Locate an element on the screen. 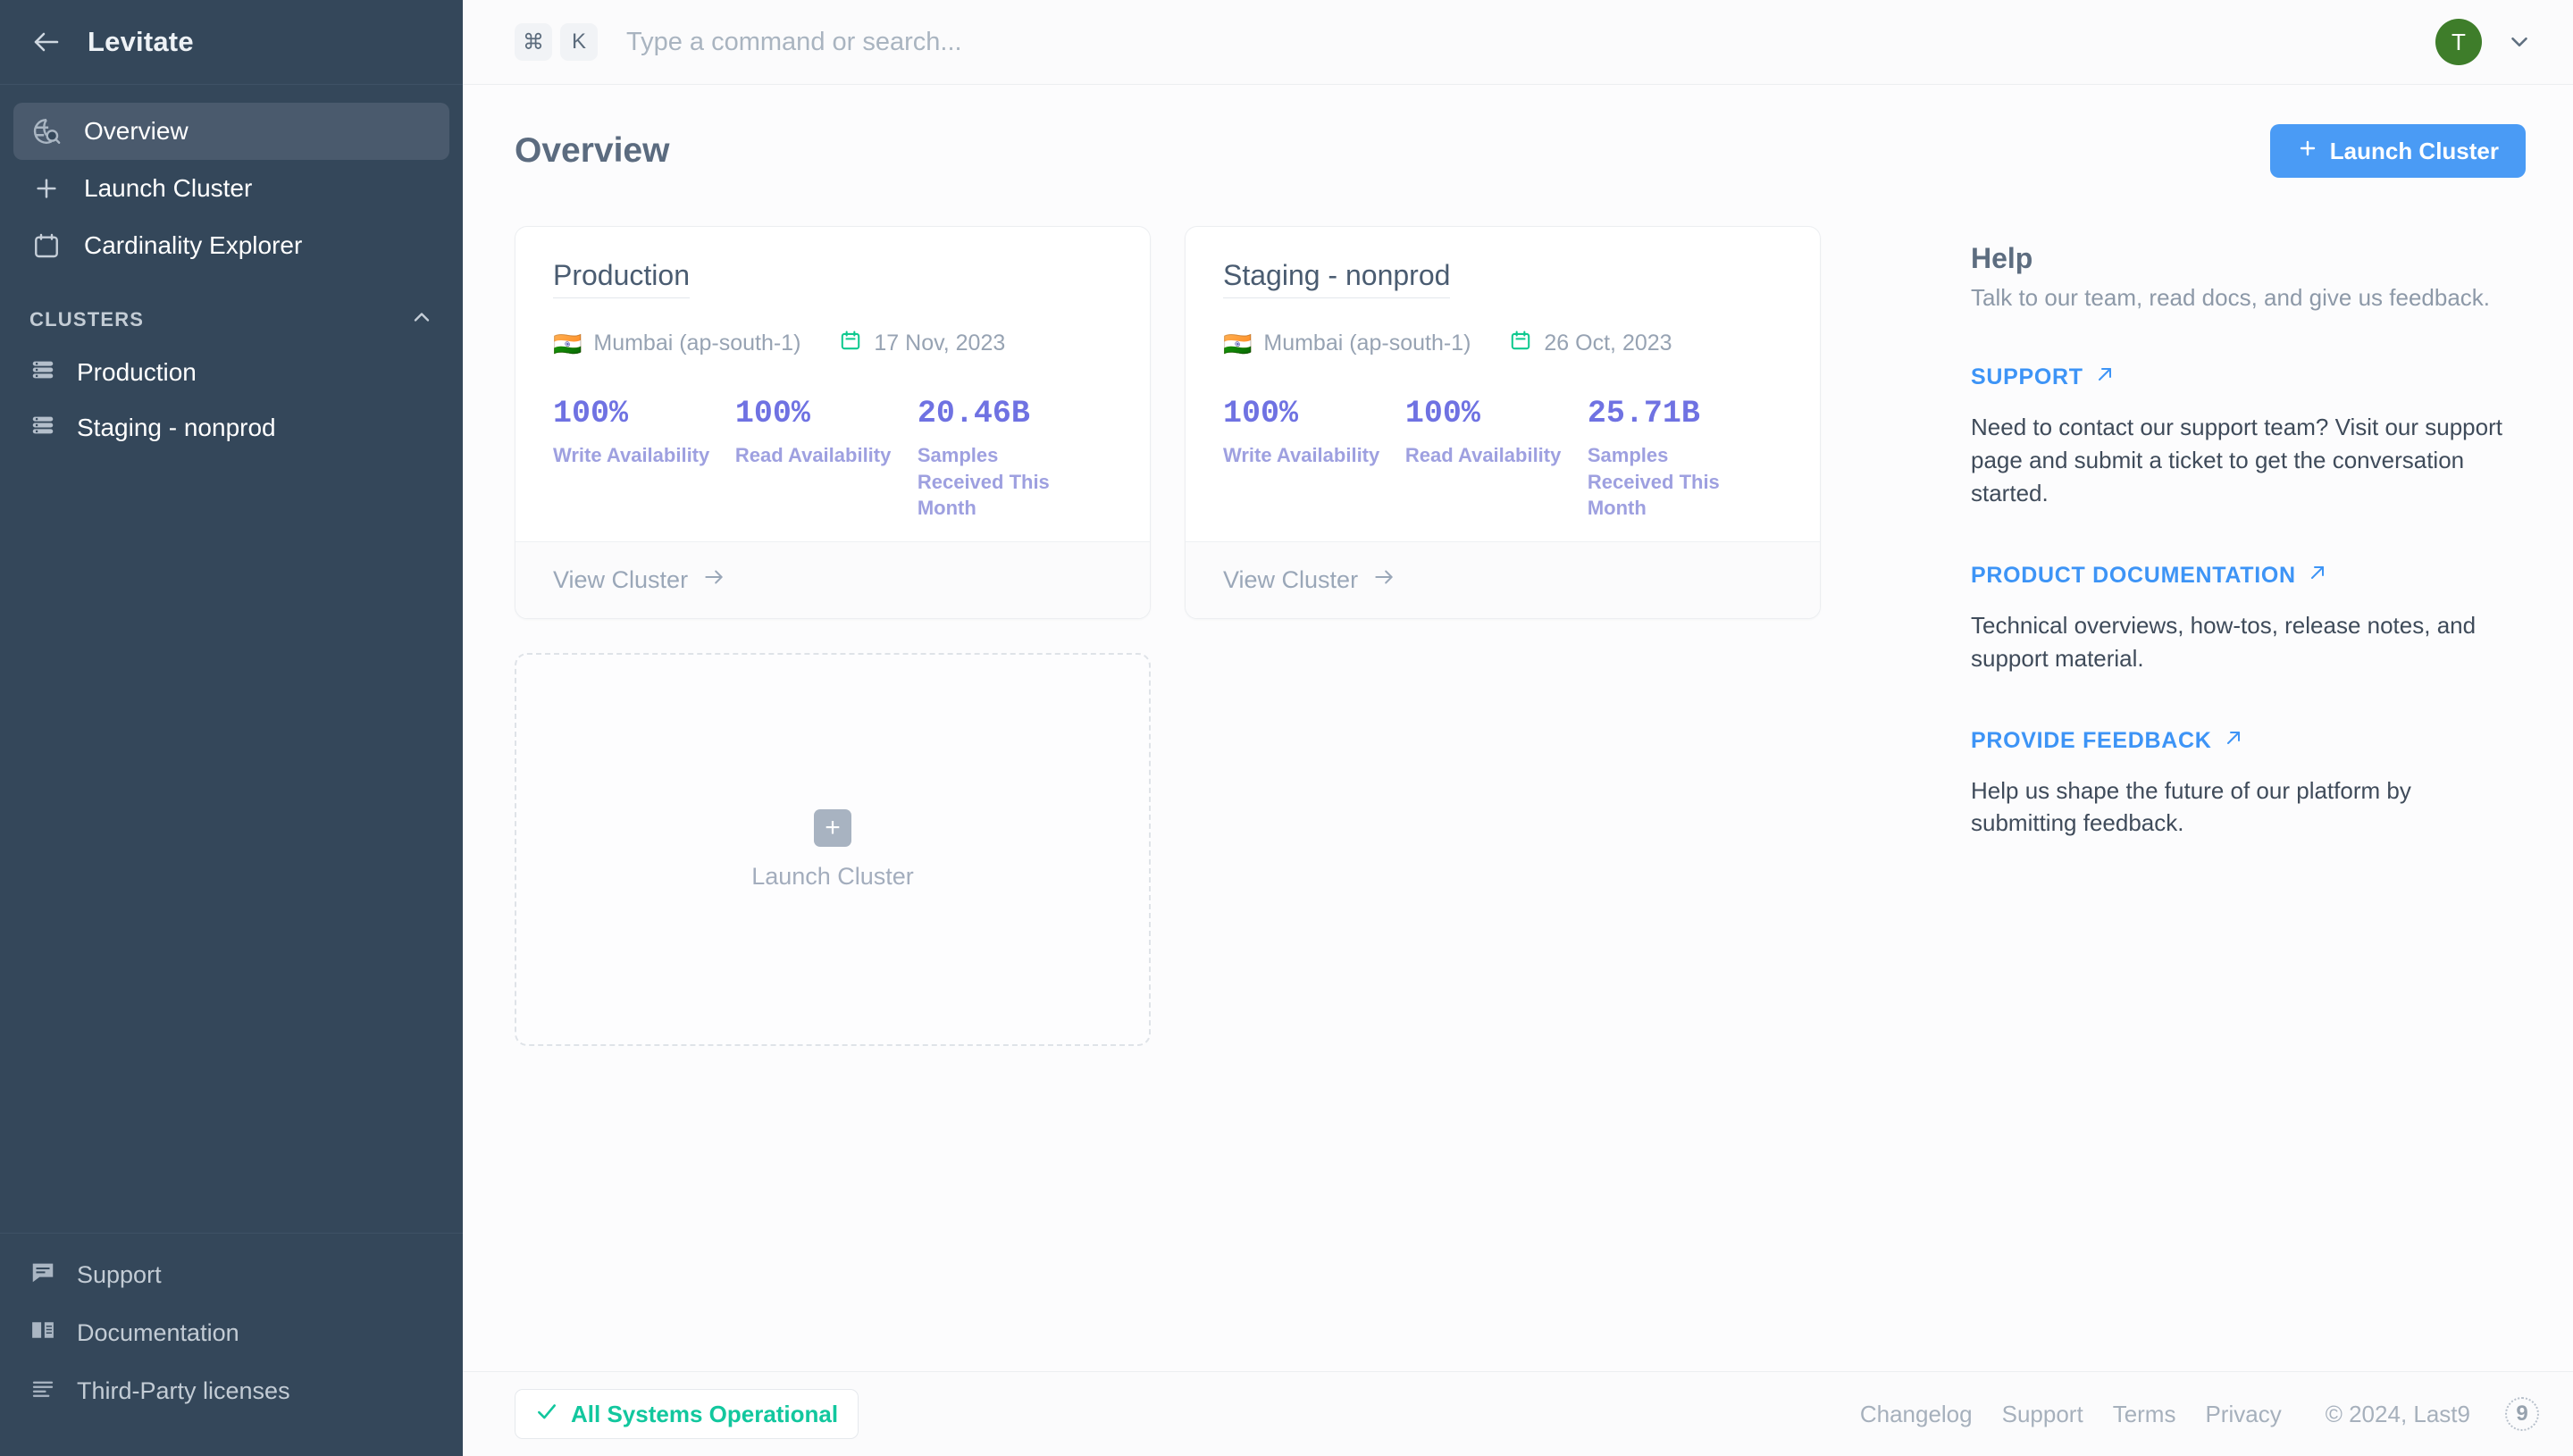 This screenshot has height=1456, width=2573. cluster-card-title: Production is located at coordinates (621, 278).